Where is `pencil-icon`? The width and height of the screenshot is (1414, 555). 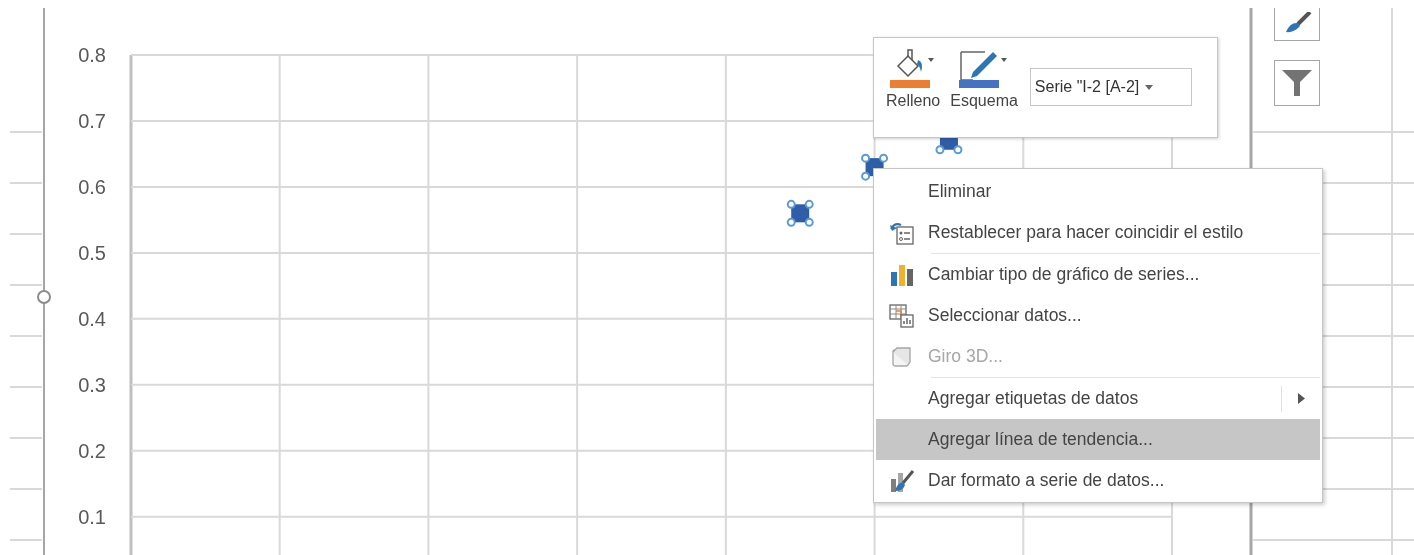 pencil-icon is located at coordinates (984, 65).